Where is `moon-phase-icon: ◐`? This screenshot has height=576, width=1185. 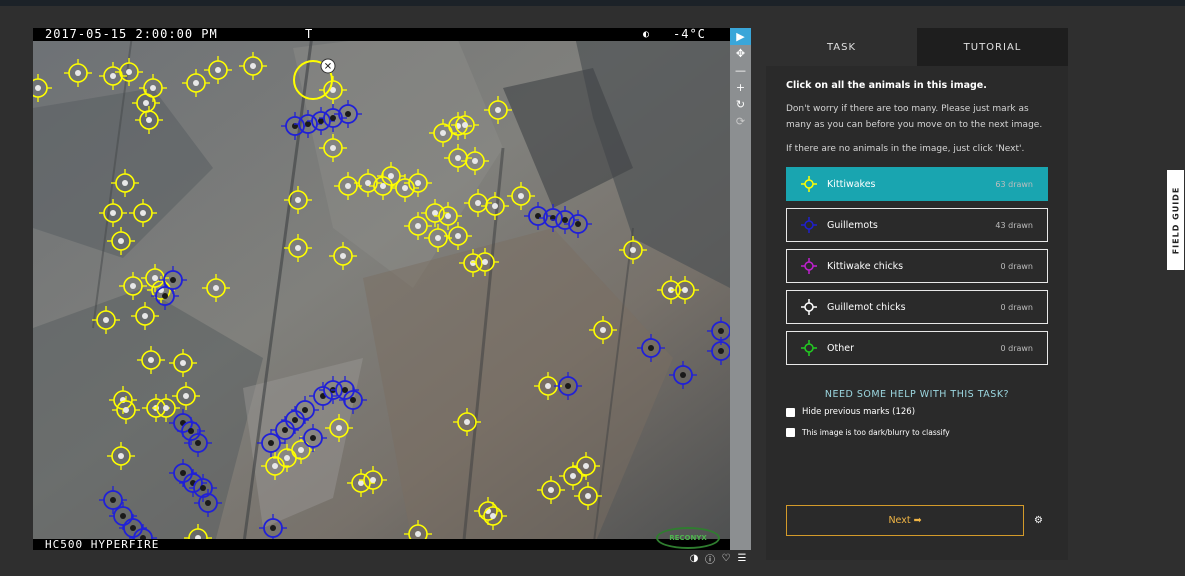
moon-phase-icon: ◐ is located at coordinates (647, 34).